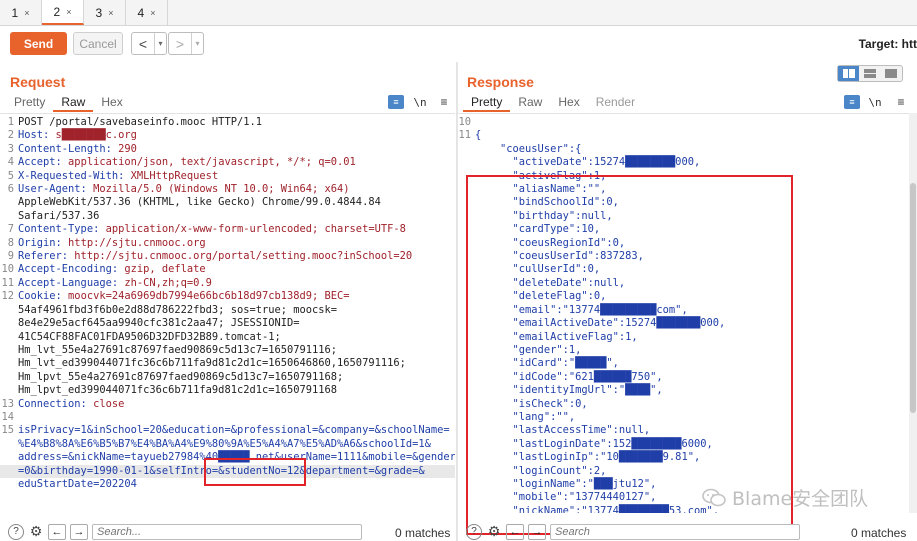 The width and height of the screenshot is (917, 541). Describe the element at coordinates (487, 102) in the screenshot. I see `response-tab-pretty: Pretty` at that location.